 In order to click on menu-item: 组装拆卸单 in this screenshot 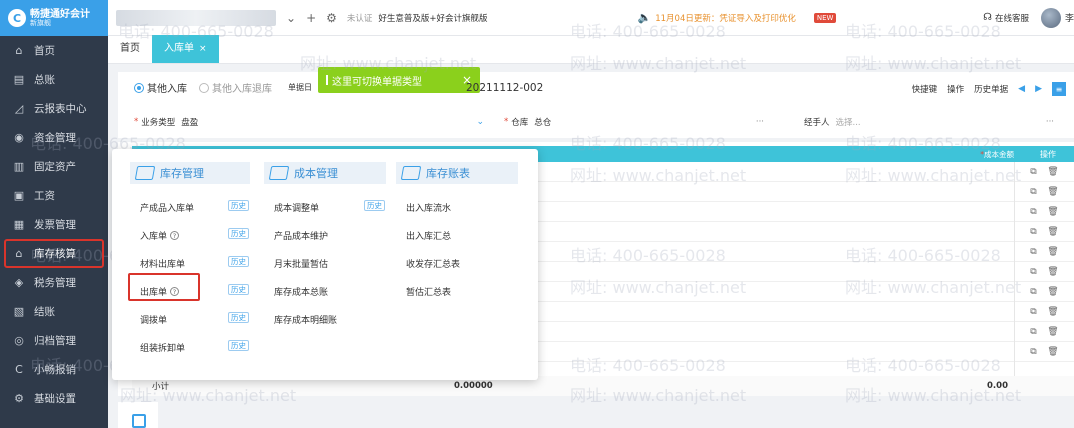, I will do `click(162, 347)`.